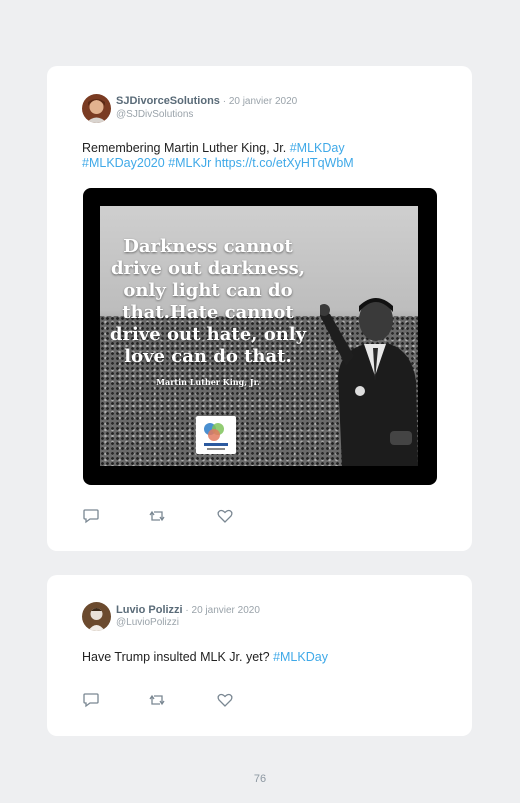 The width and height of the screenshot is (520, 803). I want to click on author-handle: @LuvioPolizzi, so click(147, 622).